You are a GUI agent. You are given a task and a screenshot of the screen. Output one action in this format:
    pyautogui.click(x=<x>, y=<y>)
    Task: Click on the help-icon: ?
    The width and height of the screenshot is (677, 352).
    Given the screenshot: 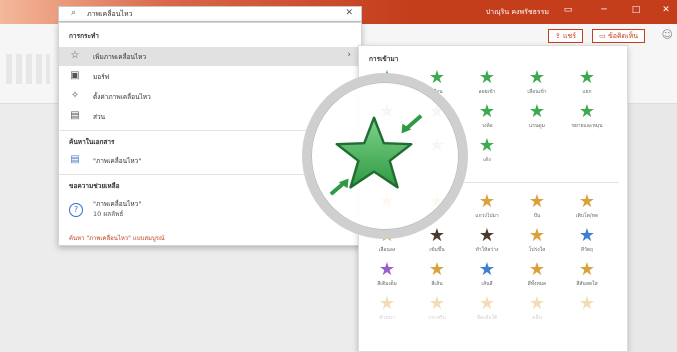 What is the action you would take?
    pyautogui.click(x=76, y=210)
    